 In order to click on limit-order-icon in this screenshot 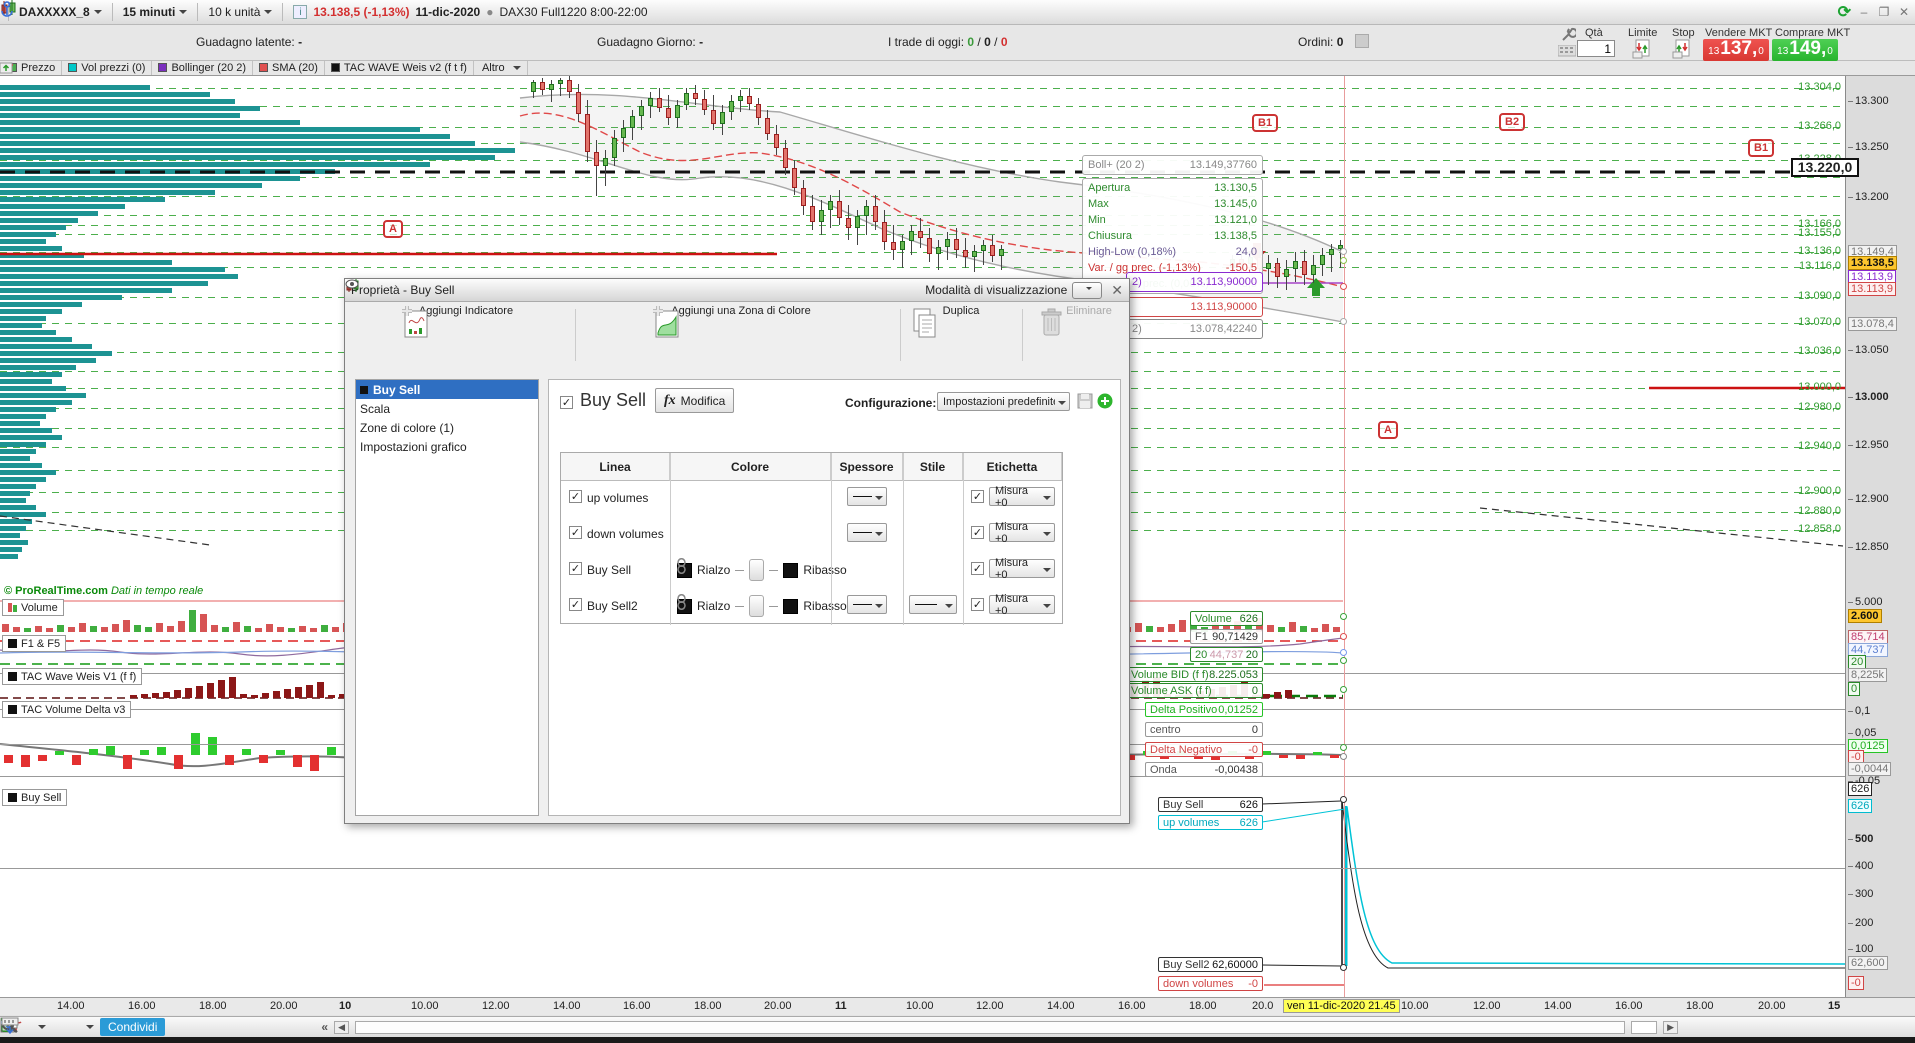, I will do `click(1643, 49)`.